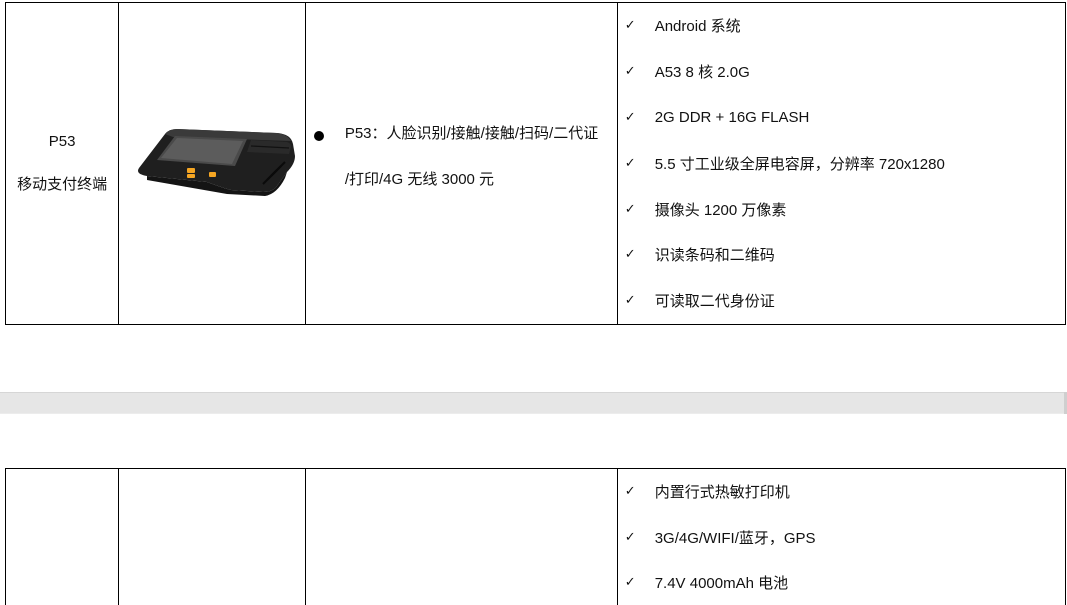  Describe the element at coordinates (318, 135) in the screenshot. I see `bullet-icon` at that location.